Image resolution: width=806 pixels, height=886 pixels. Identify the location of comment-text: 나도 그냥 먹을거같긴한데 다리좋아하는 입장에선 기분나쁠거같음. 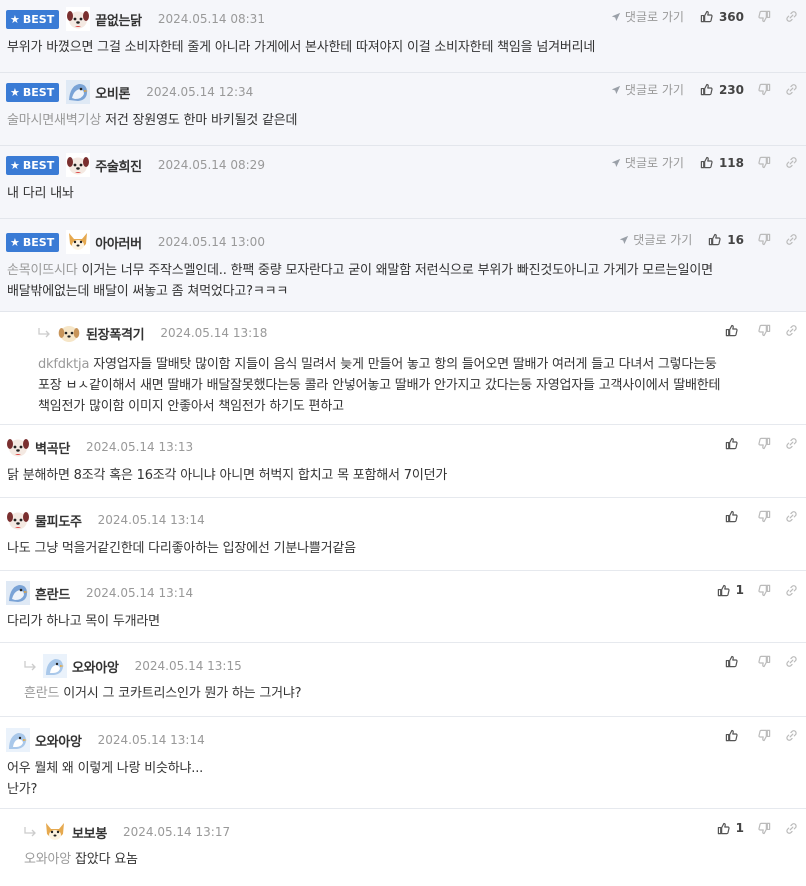
(181, 548).